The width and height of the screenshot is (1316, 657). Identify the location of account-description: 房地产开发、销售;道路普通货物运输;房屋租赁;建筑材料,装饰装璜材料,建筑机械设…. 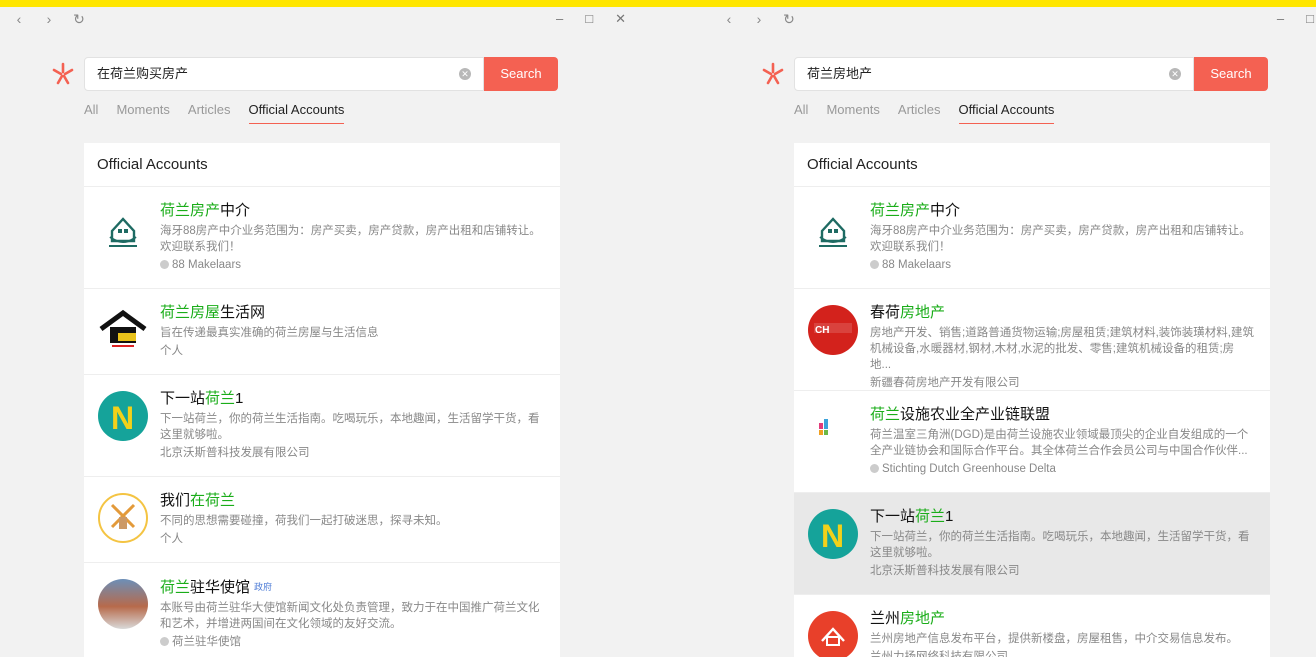
(1062, 349).